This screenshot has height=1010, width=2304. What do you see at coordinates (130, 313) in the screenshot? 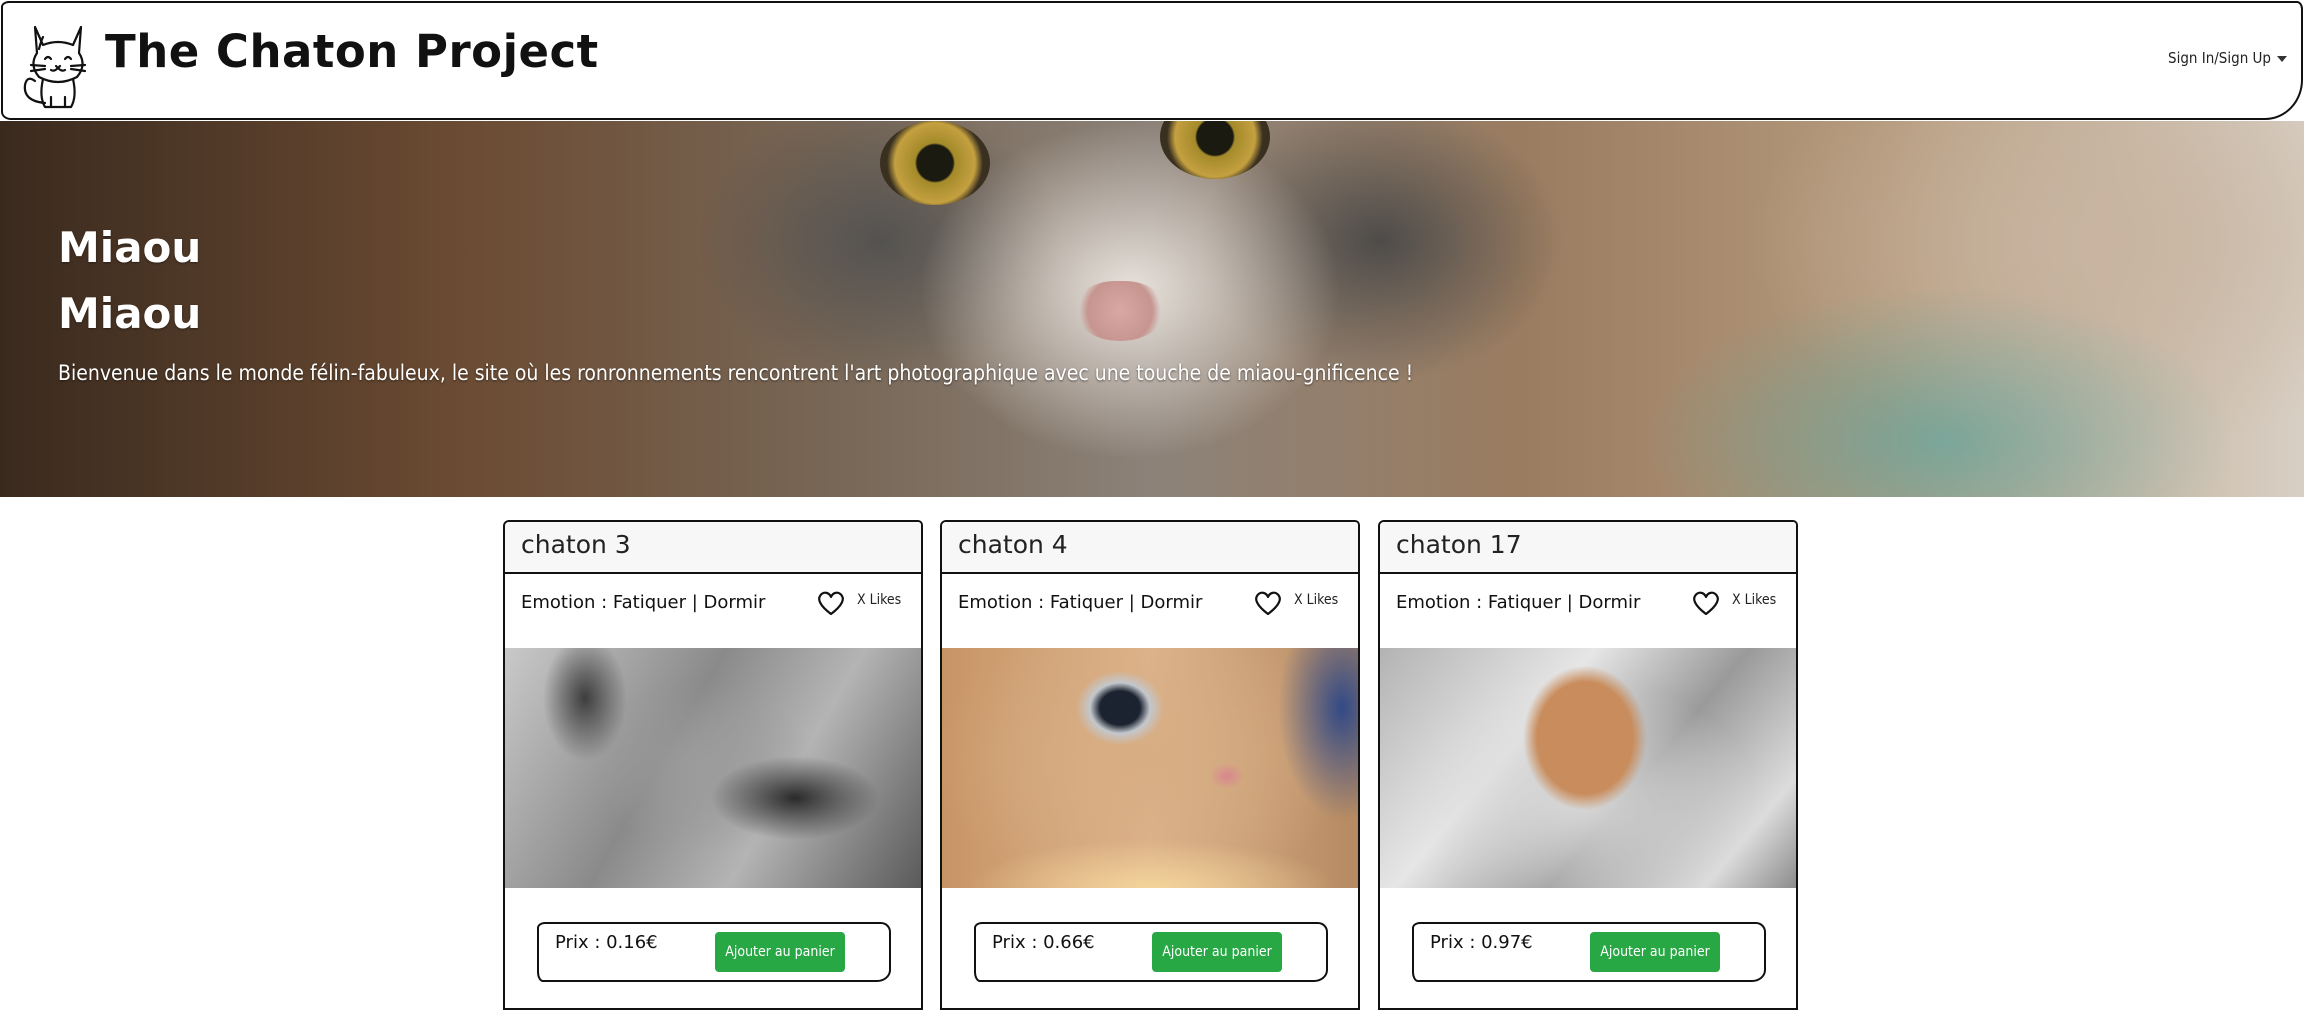
I see `hero-title-line-2: Miaou` at bounding box center [130, 313].